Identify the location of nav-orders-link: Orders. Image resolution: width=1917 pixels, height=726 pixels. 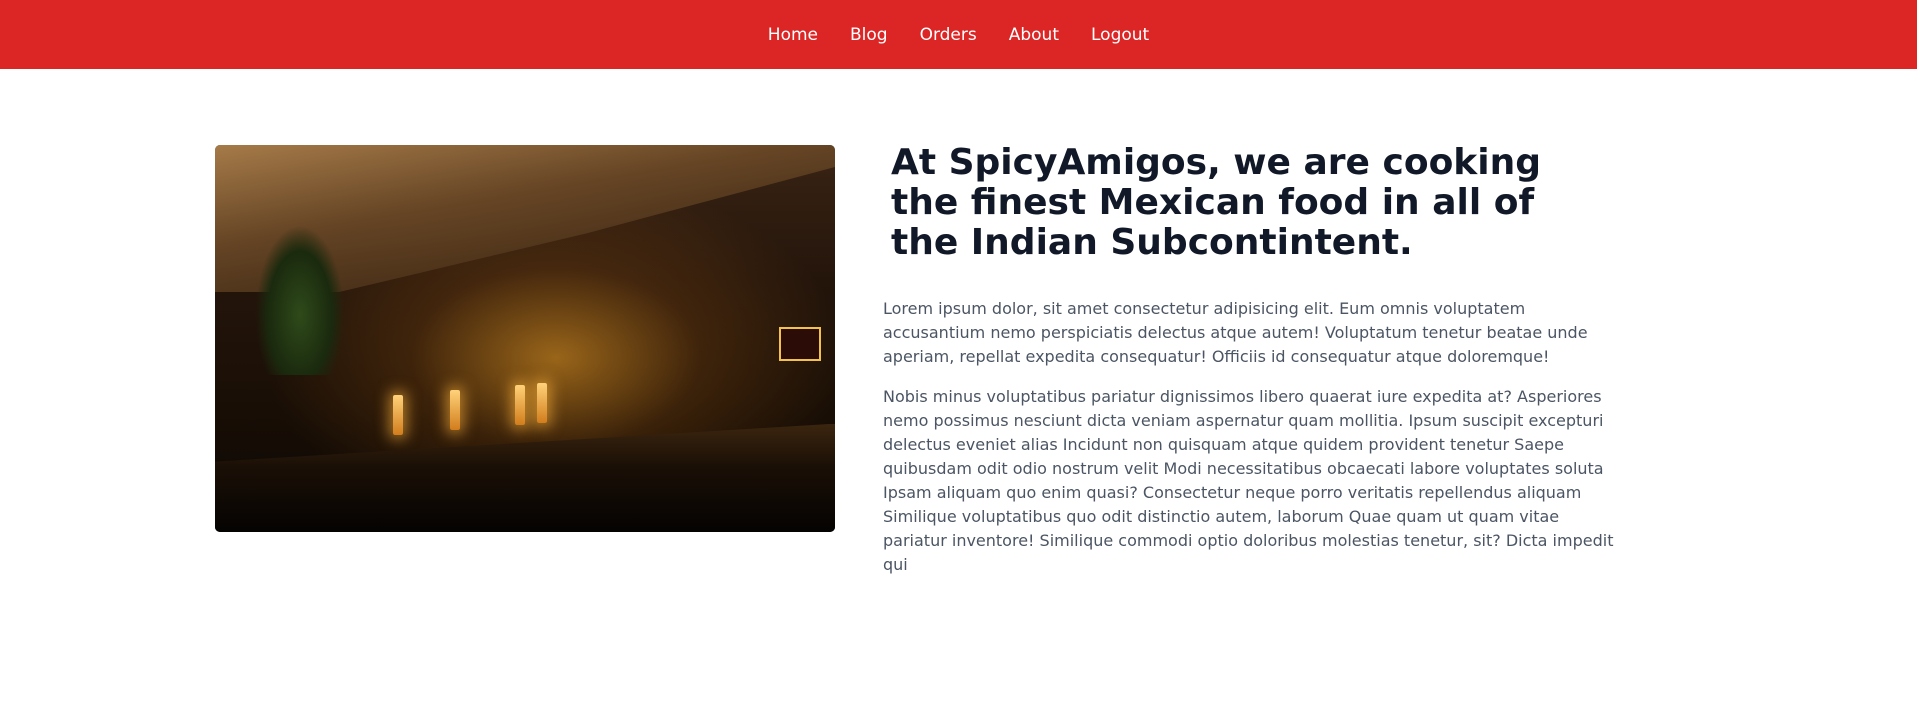
(948, 35).